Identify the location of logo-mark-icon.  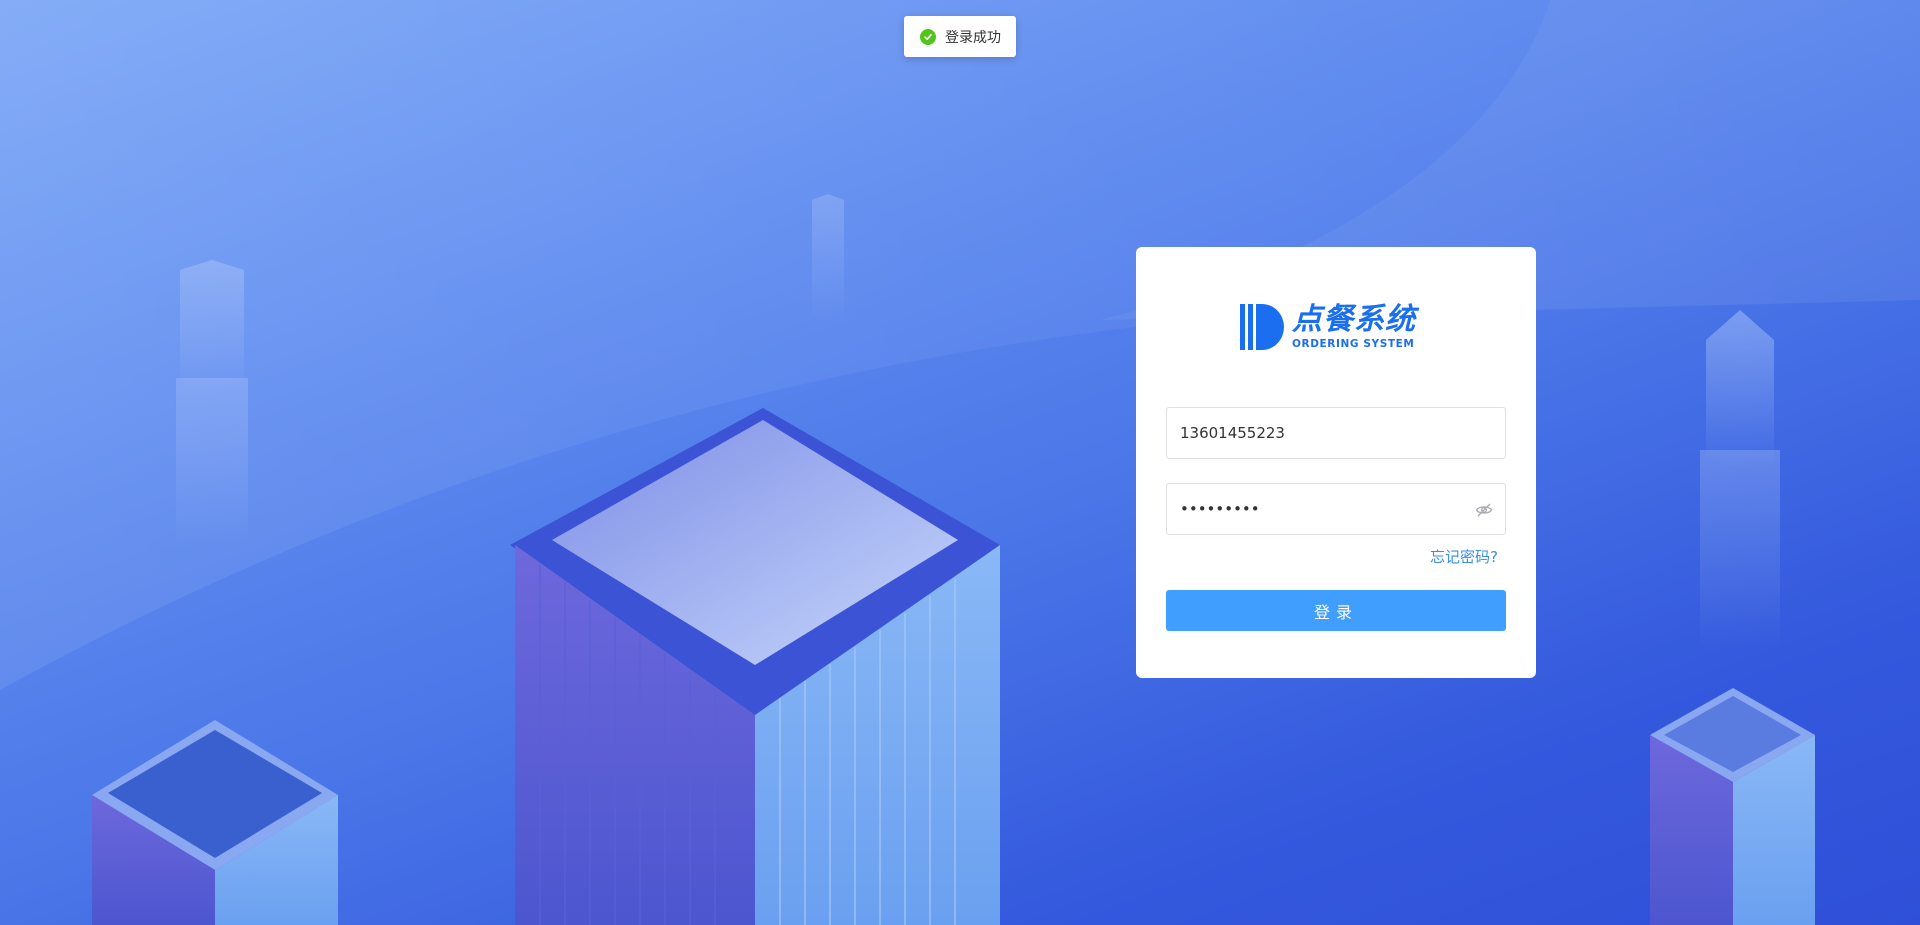
(1262, 327).